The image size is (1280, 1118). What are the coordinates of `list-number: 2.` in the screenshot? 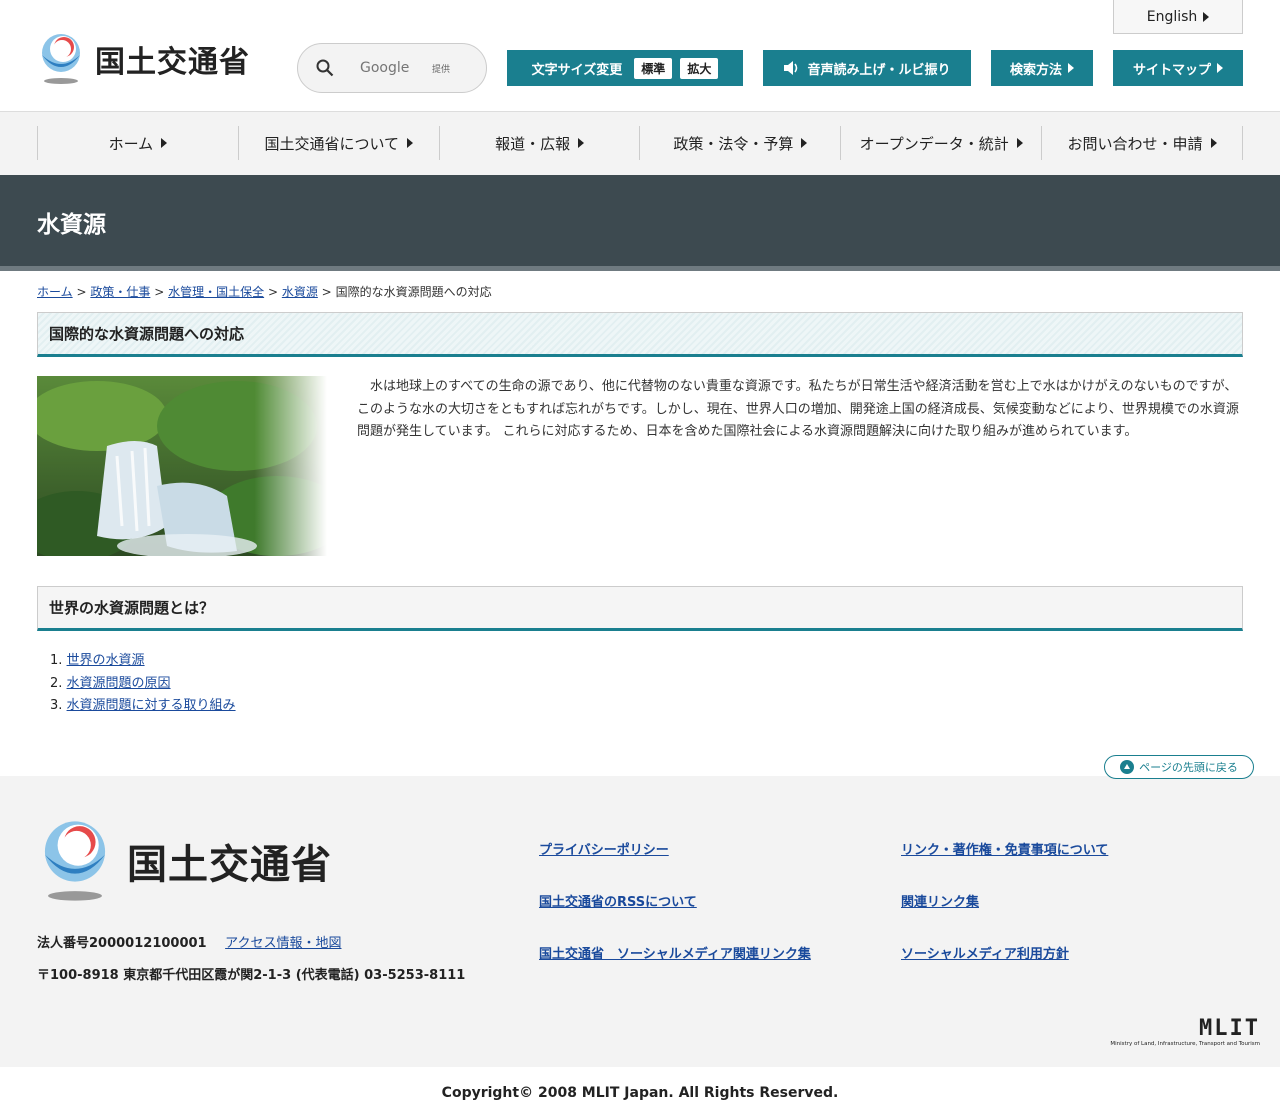 It's located at (56, 683).